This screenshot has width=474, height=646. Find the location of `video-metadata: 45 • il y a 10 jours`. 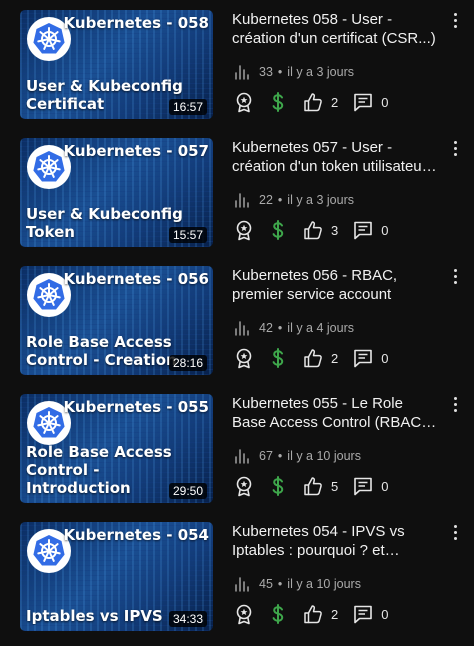

video-metadata: 45 • il y a 10 jours is located at coordinates (297, 584).